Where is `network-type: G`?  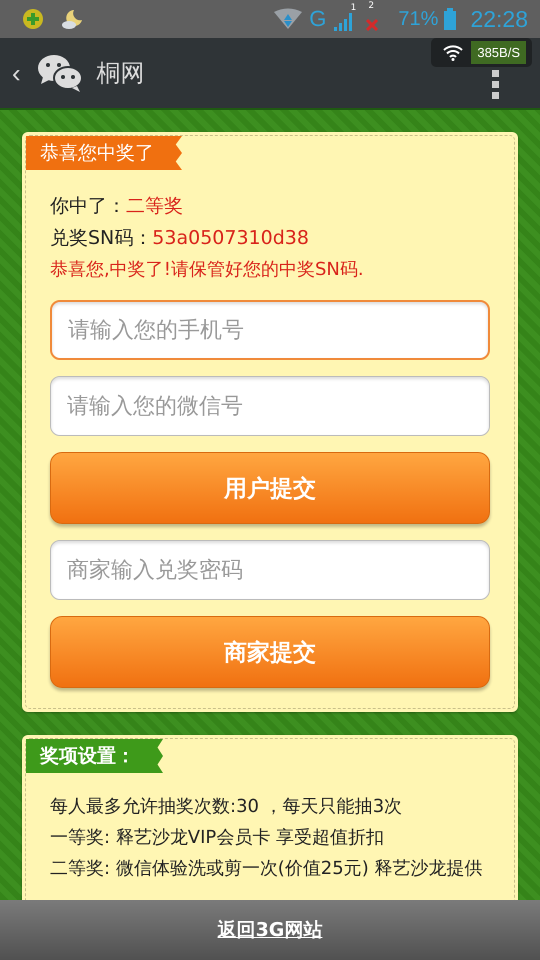
network-type: G is located at coordinates (317, 19).